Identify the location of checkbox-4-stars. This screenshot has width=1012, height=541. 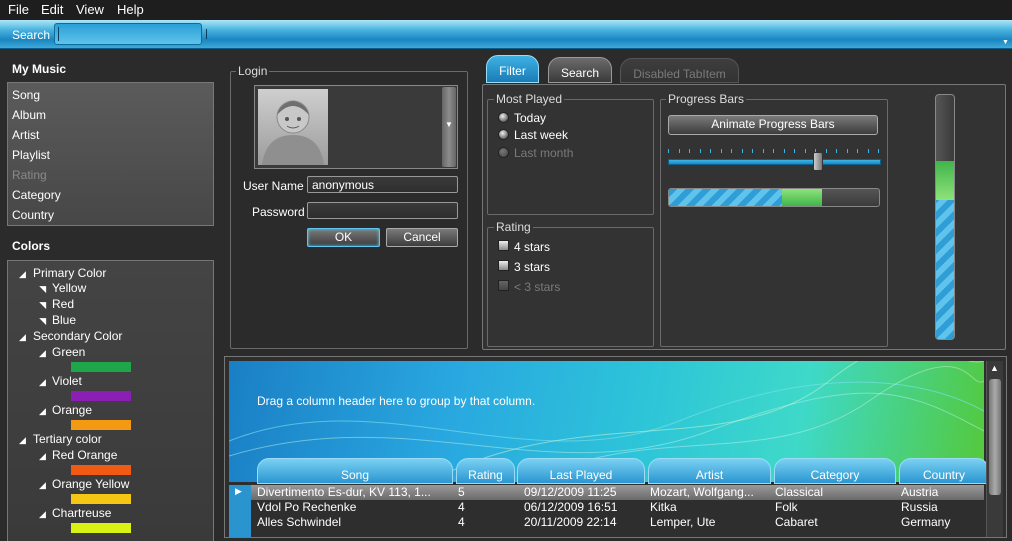
(503, 245).